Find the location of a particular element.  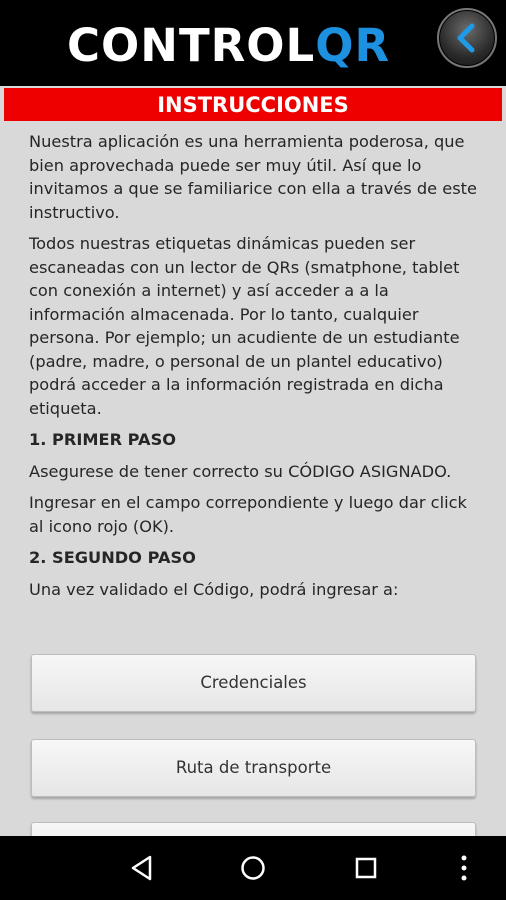

vertical-dots-menu-icon is located at coordinates (464, 868).